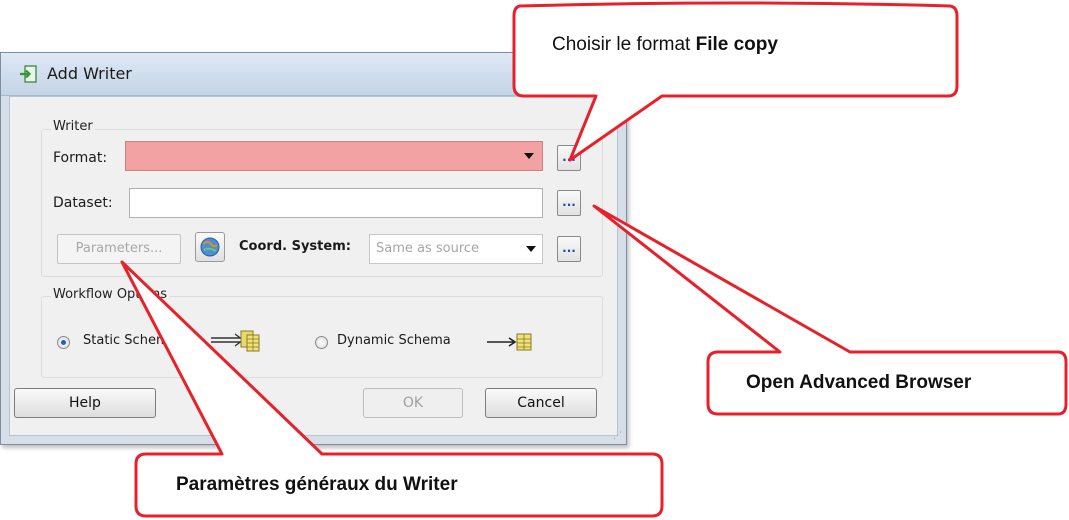 Image resolution: width=1069 pixels, height=520 pixels. Describe the element at coordinates (665, 44) in the screenshot. I see `format-callout-text: Choisir le format File copy` at that location.